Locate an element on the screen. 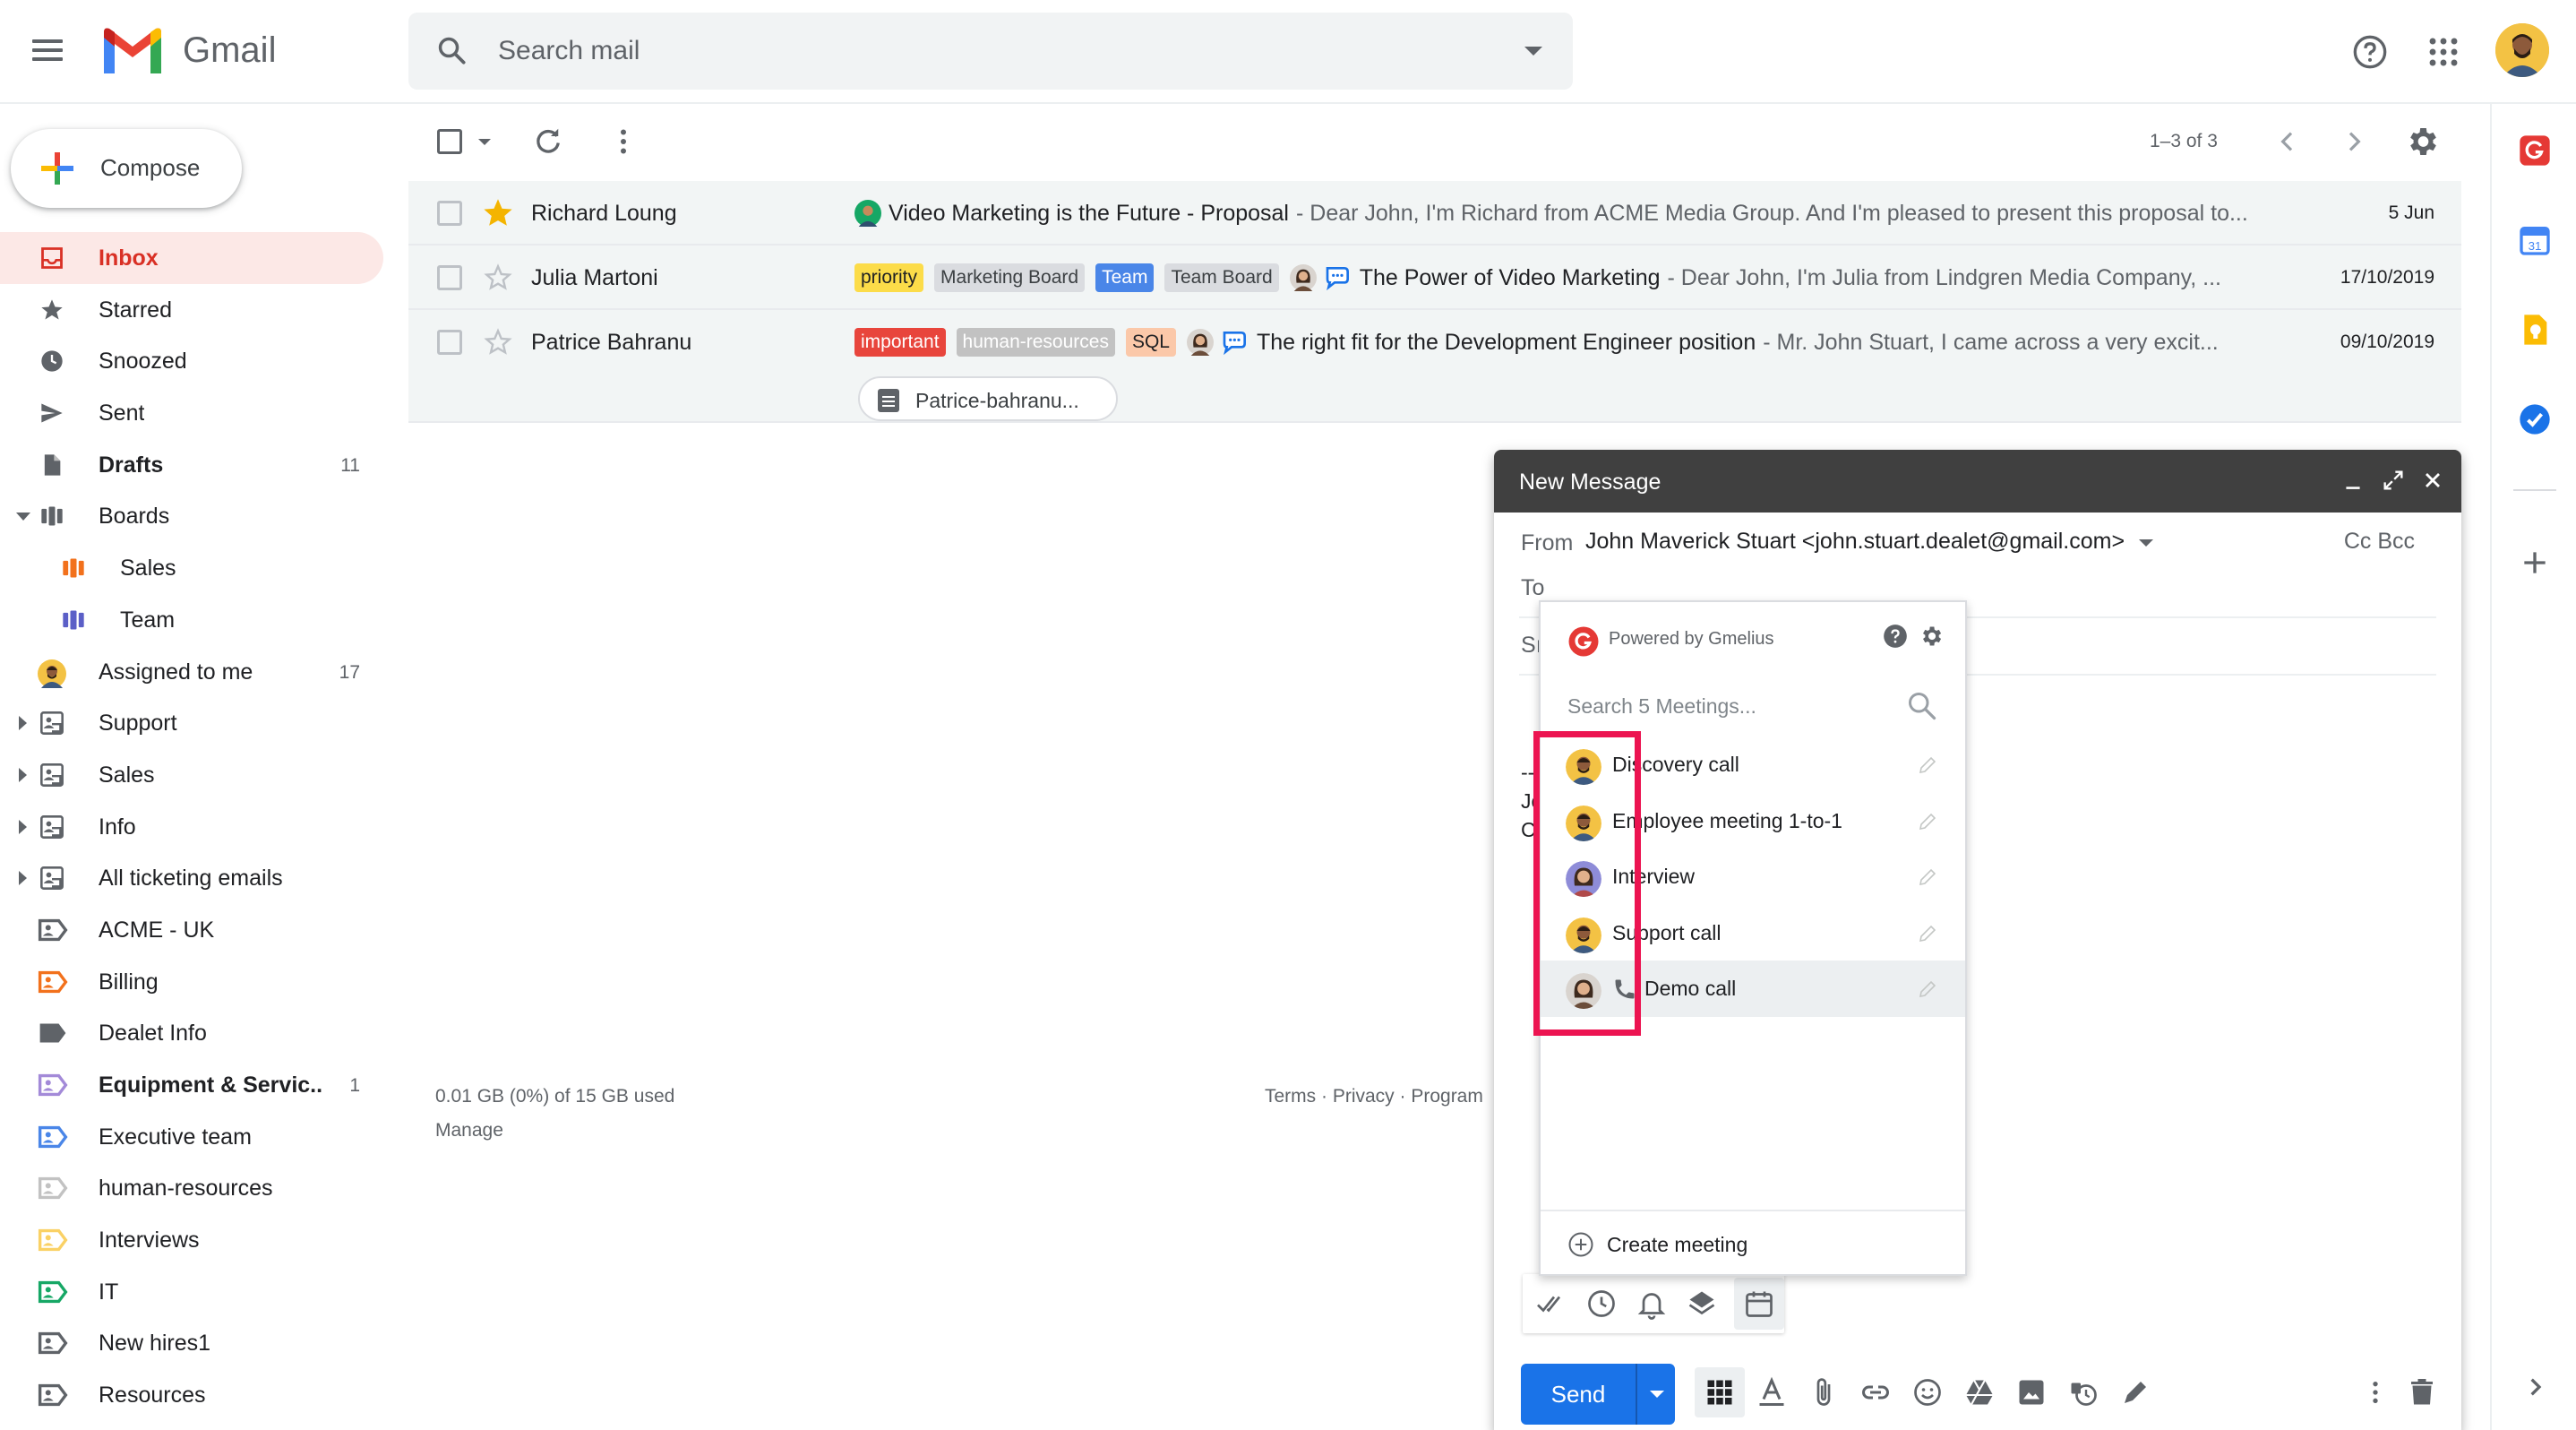 The height and width of the screenshot is (1430, 2576). compose-header: New Message is located at coordinates (1977, 481).